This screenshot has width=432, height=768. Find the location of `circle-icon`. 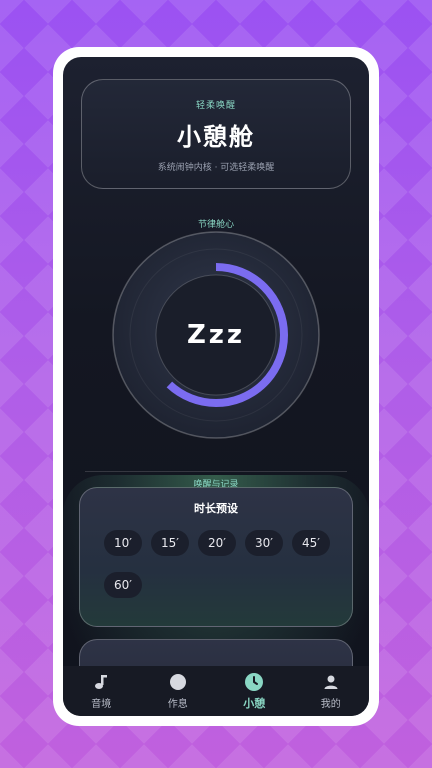

circle-icon is located at coordinates (178, 682).